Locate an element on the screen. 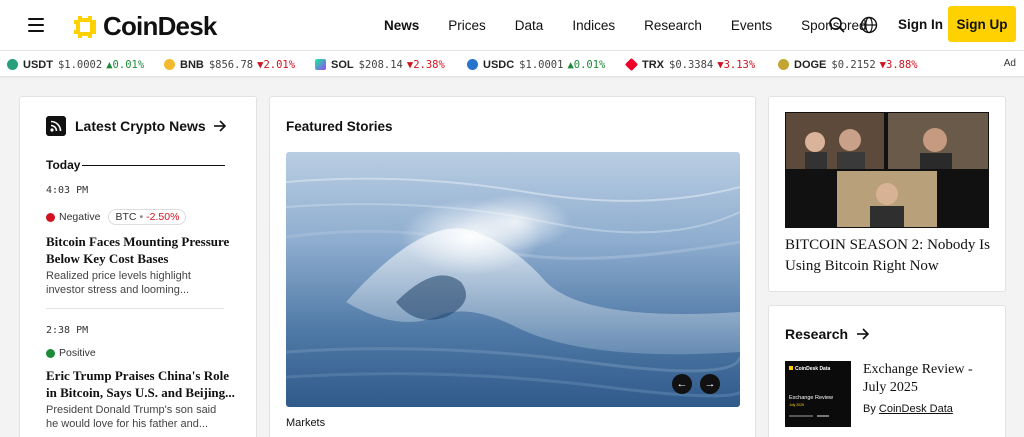  story-category: Markets is located at coordinates (305, 423).